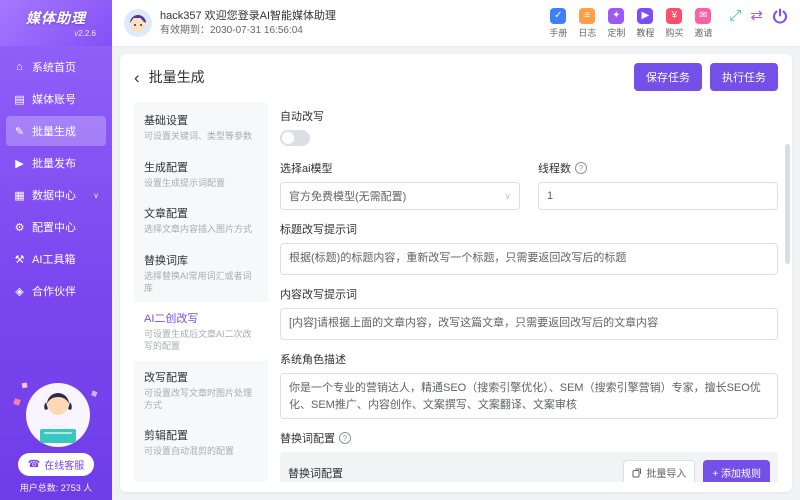  Describe the element at coordinates (19, 163) in the screenshot. I see `batch-publish-icon: ▶` at that location.